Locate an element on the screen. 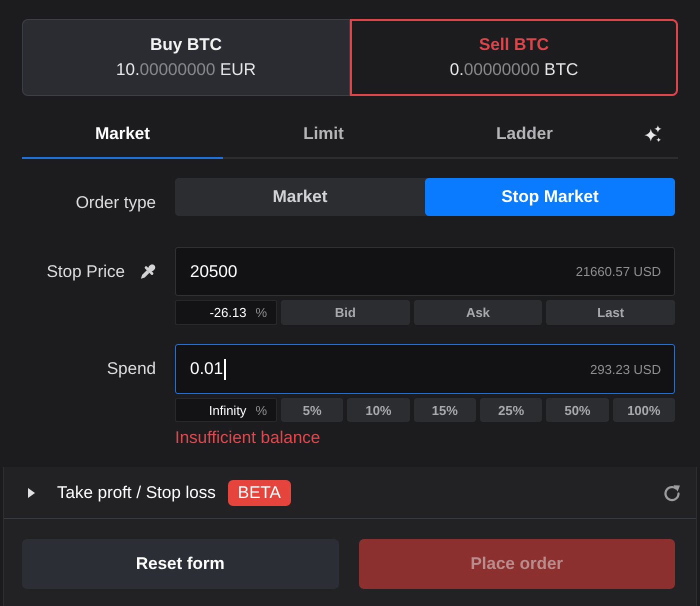 This screenshot has height=606, width=700. price-preset-button: Ask is located at coordinates (478, 312).